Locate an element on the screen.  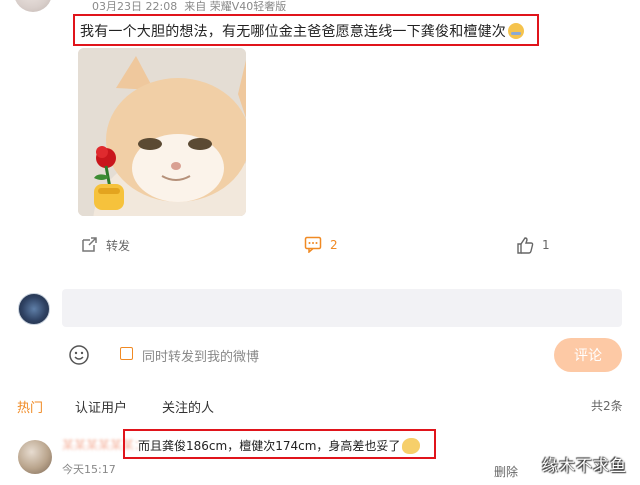
face-palm-emoji-icon is located at coordinates (516, 31).